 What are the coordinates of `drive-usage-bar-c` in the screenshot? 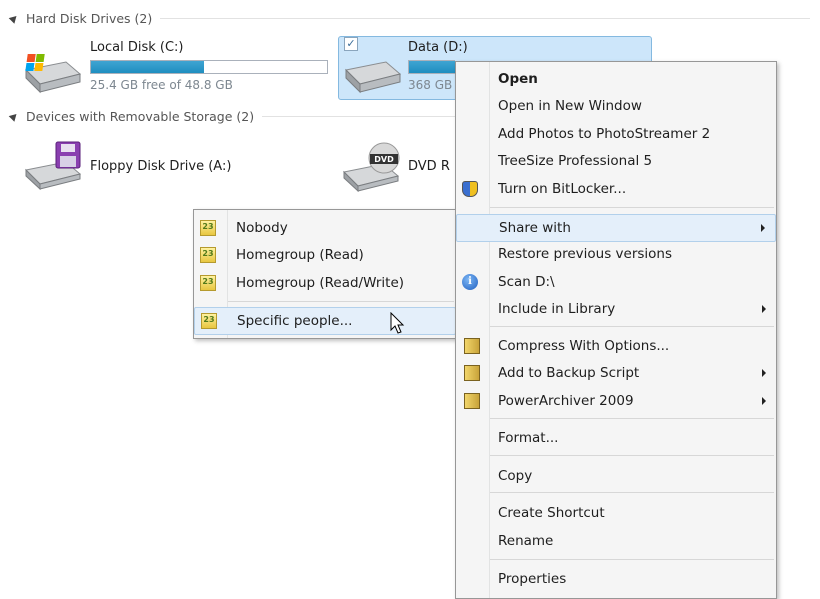 It's located at (209, 67).